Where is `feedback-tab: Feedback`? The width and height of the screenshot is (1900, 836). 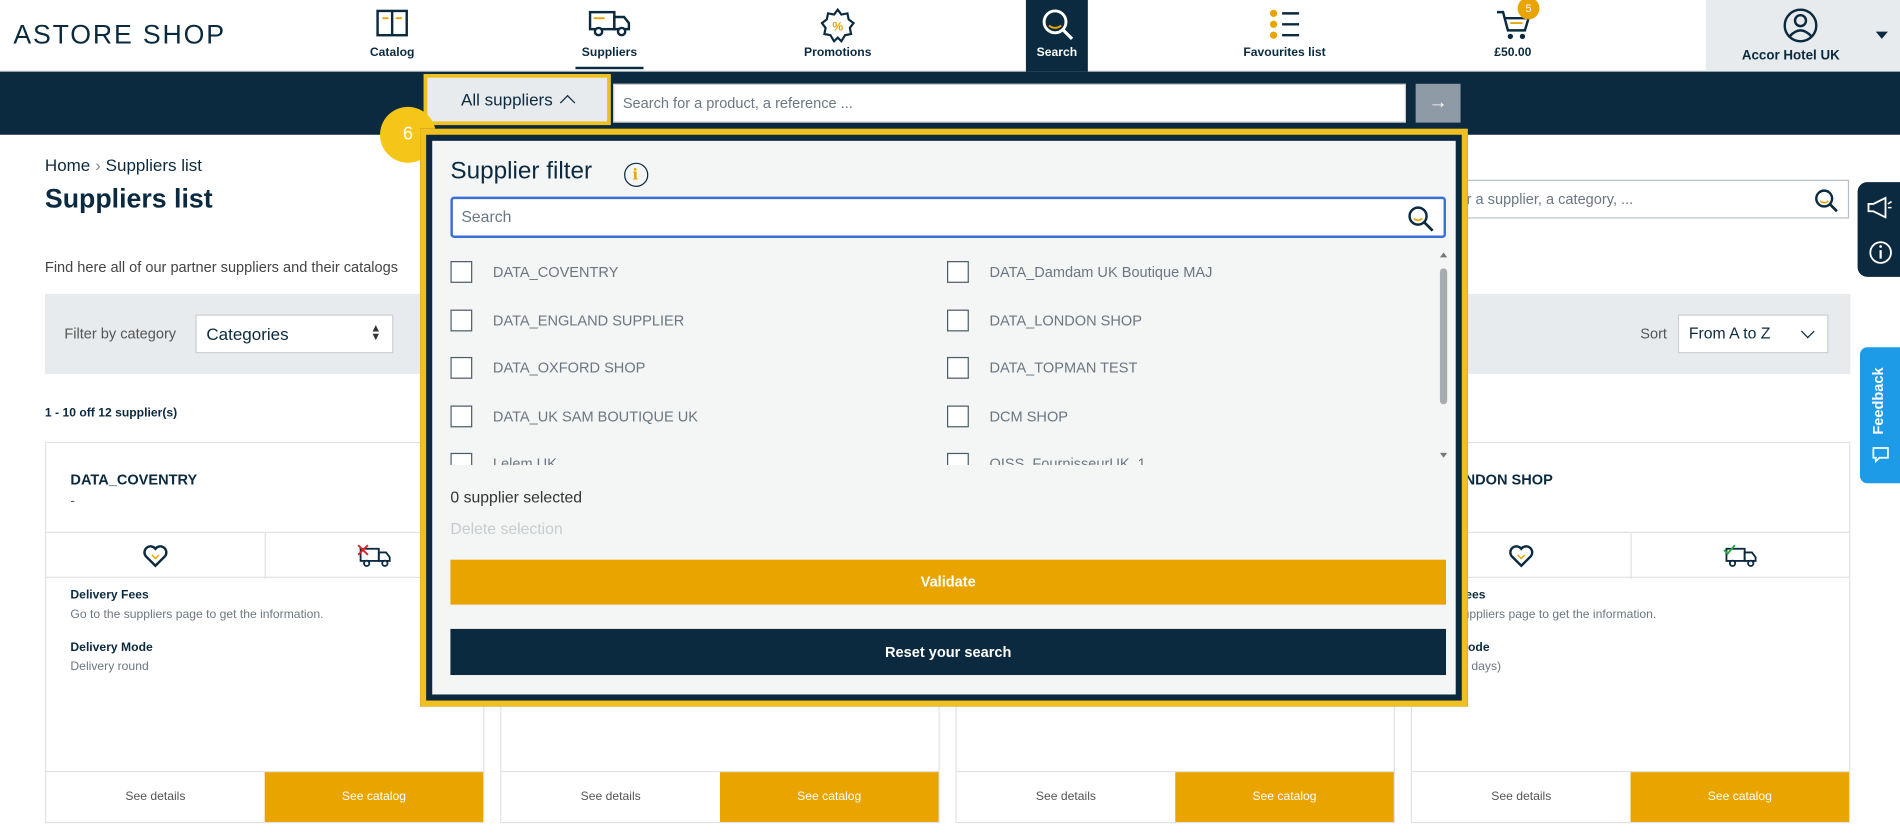
feedback-tab: Feedback is located at coordinates (1880, 415).